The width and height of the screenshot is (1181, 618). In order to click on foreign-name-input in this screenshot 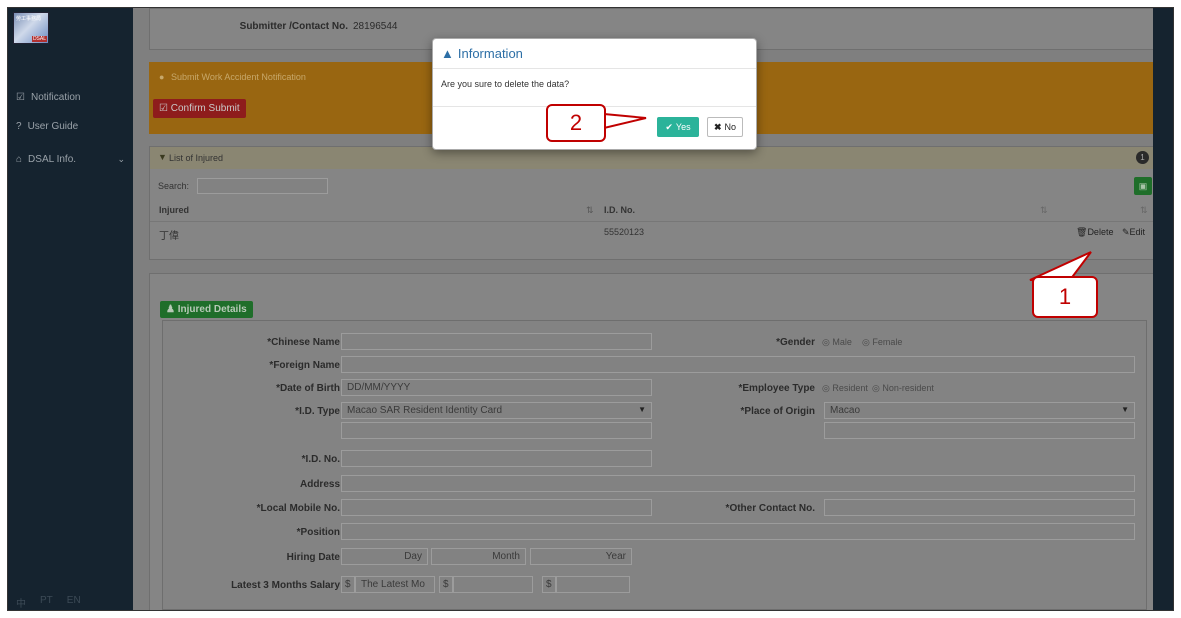, I will do `click(738, 364)`.